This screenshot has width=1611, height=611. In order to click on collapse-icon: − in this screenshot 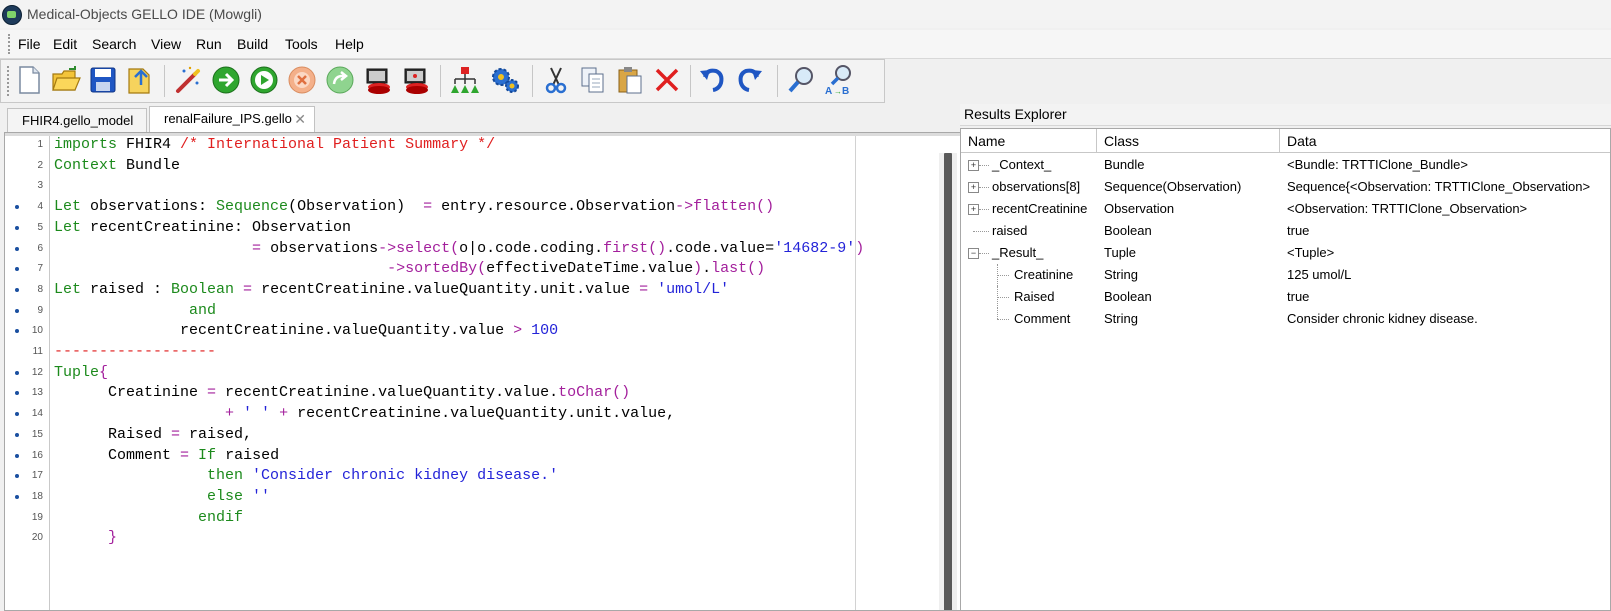, I will do `click(973, 253)`.